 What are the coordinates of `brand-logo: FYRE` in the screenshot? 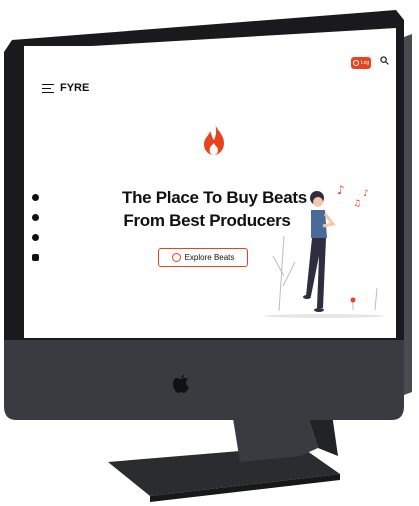 It's located at (65, 88).